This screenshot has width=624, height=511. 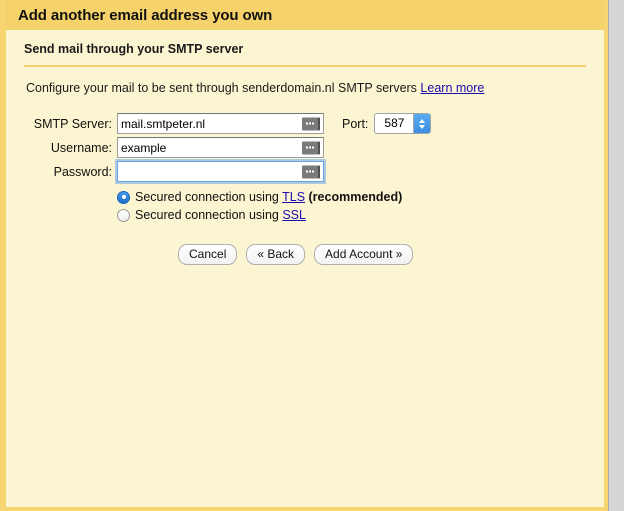 I want to click on smtp-server-input, so click(x=220, y=123).